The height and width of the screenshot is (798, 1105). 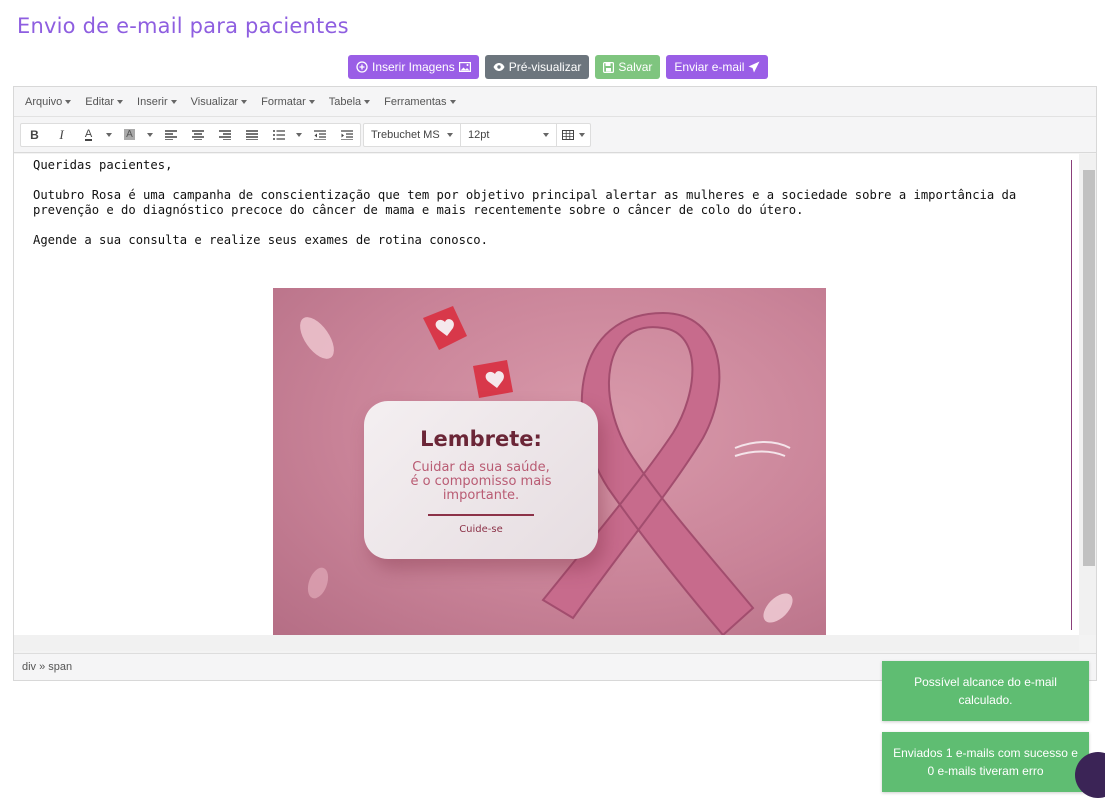 I want to click on align-center-button, so click(x=197, y=135).